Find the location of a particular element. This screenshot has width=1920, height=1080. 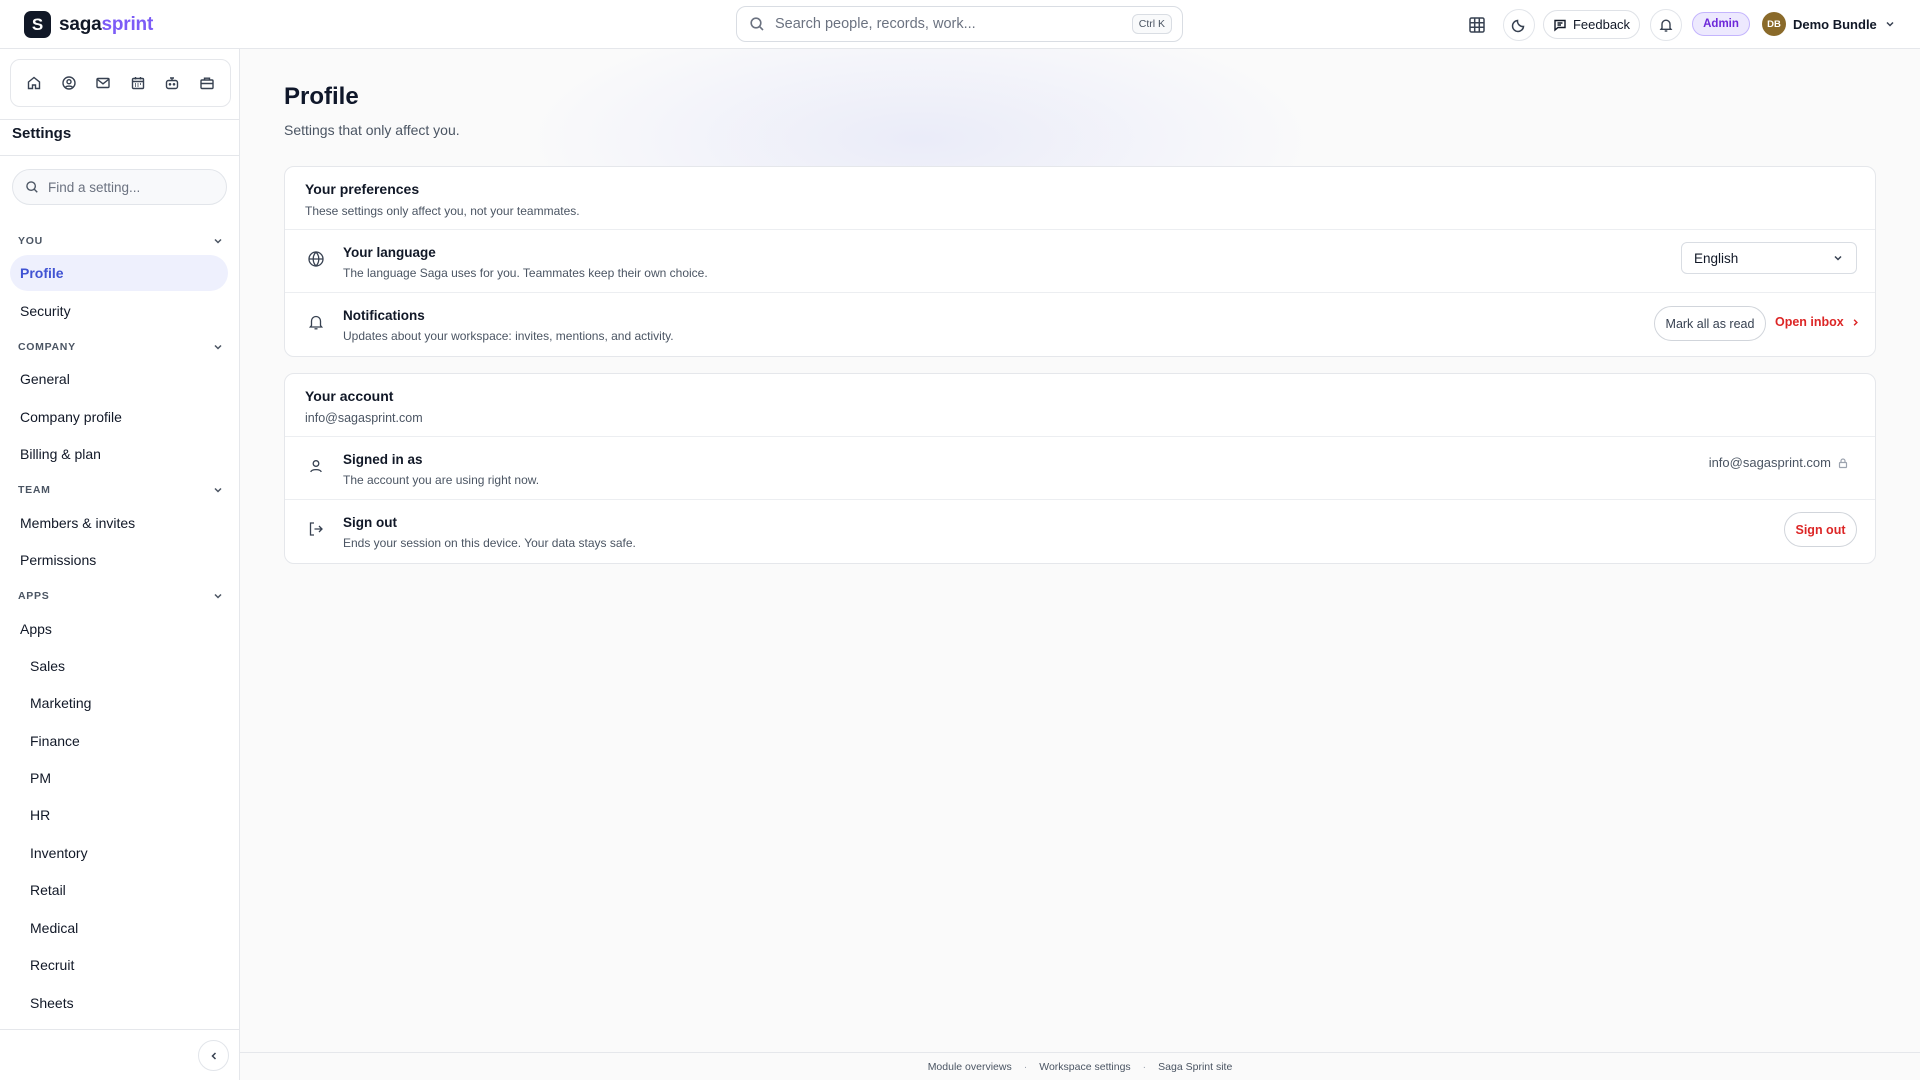

apps-grid-icon is located at coordinates (1477, 25).